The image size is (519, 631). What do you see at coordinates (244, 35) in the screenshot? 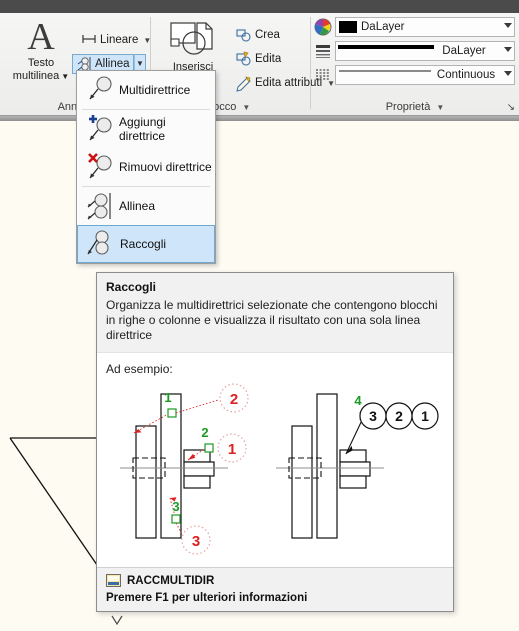
I see `block-create-icon` at bounding box center [244, 35].